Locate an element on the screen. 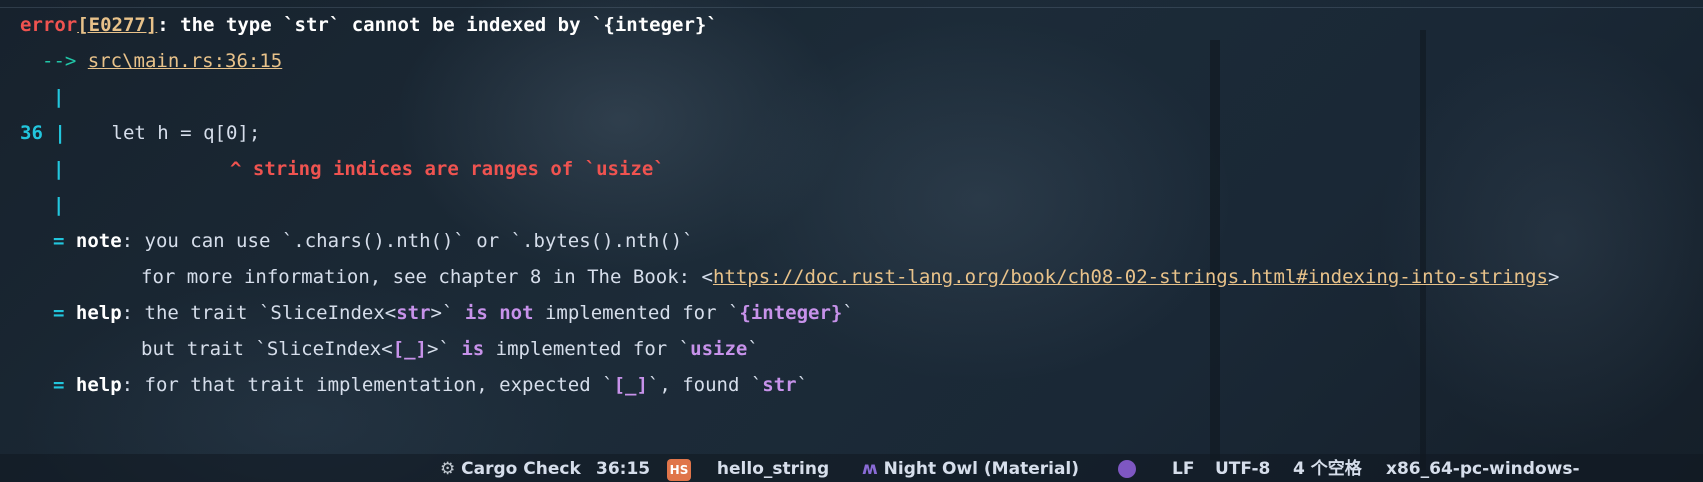 This screenshot has width=1703, height=482. line-number: 36 is located at coordinates (31, 133).